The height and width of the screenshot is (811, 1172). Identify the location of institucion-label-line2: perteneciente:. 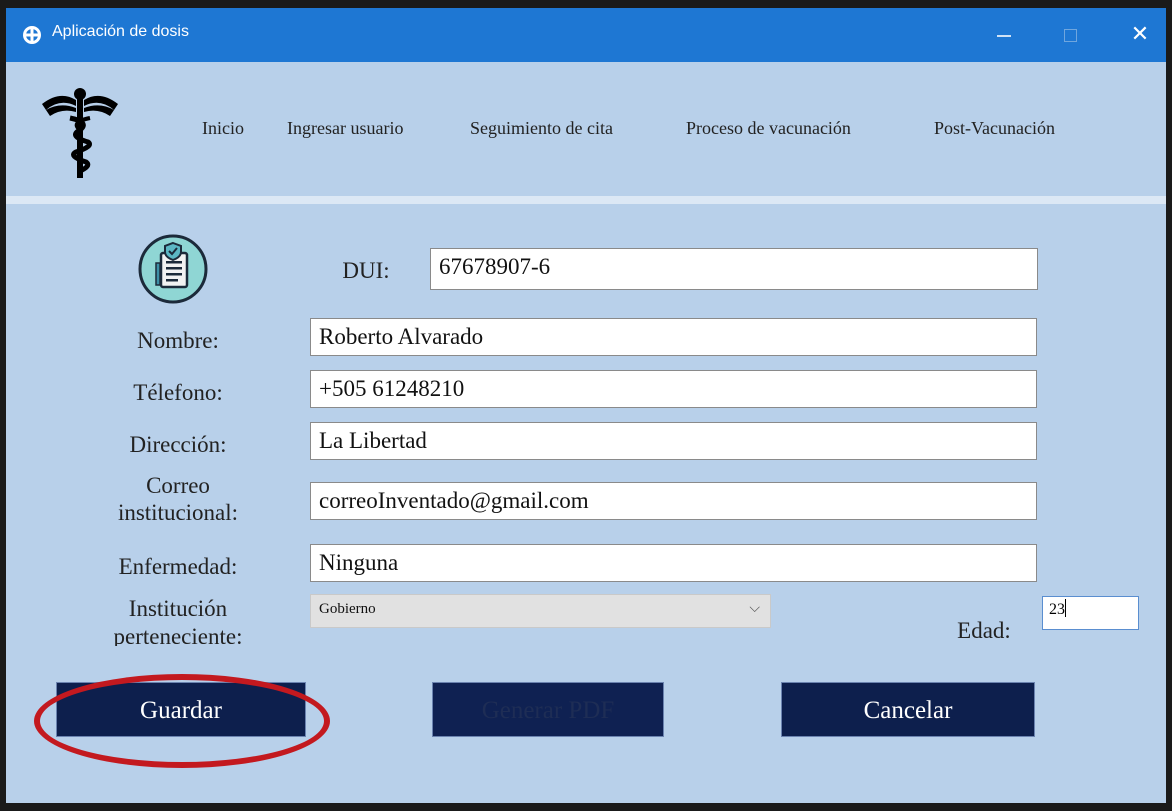
(178, 635).